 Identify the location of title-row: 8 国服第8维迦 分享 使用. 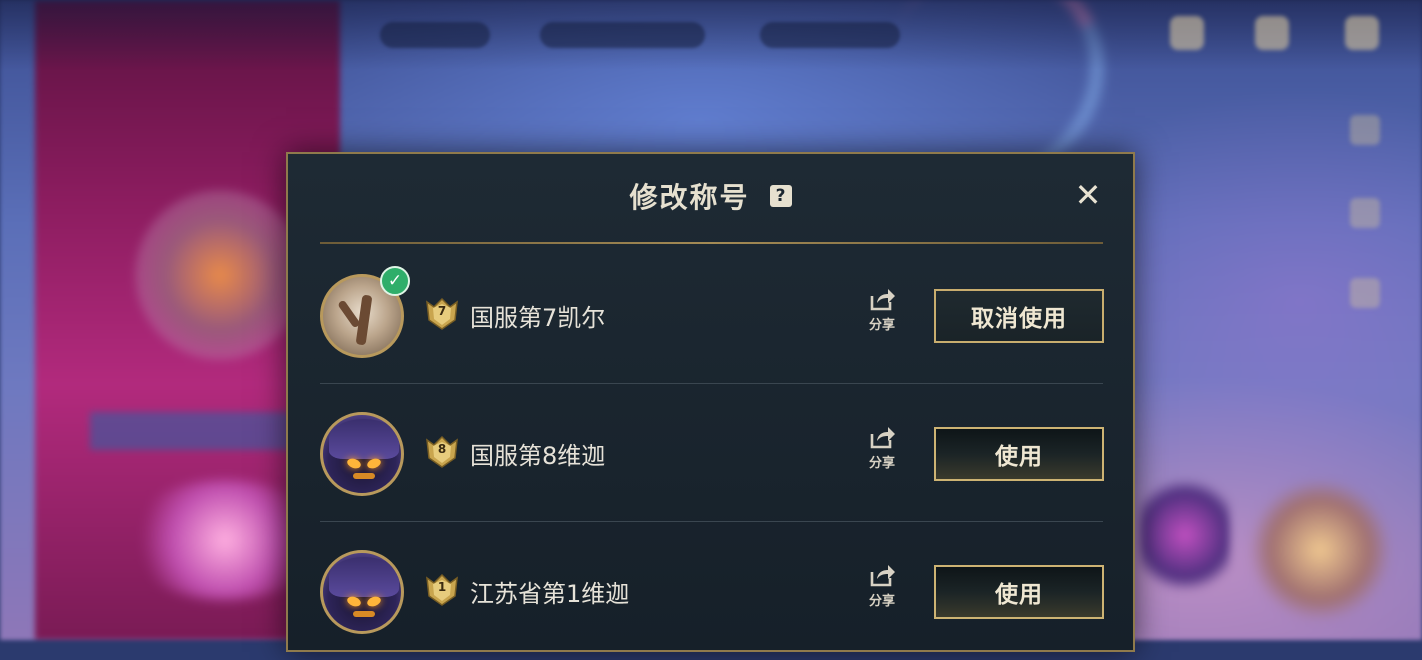
(712, 453).